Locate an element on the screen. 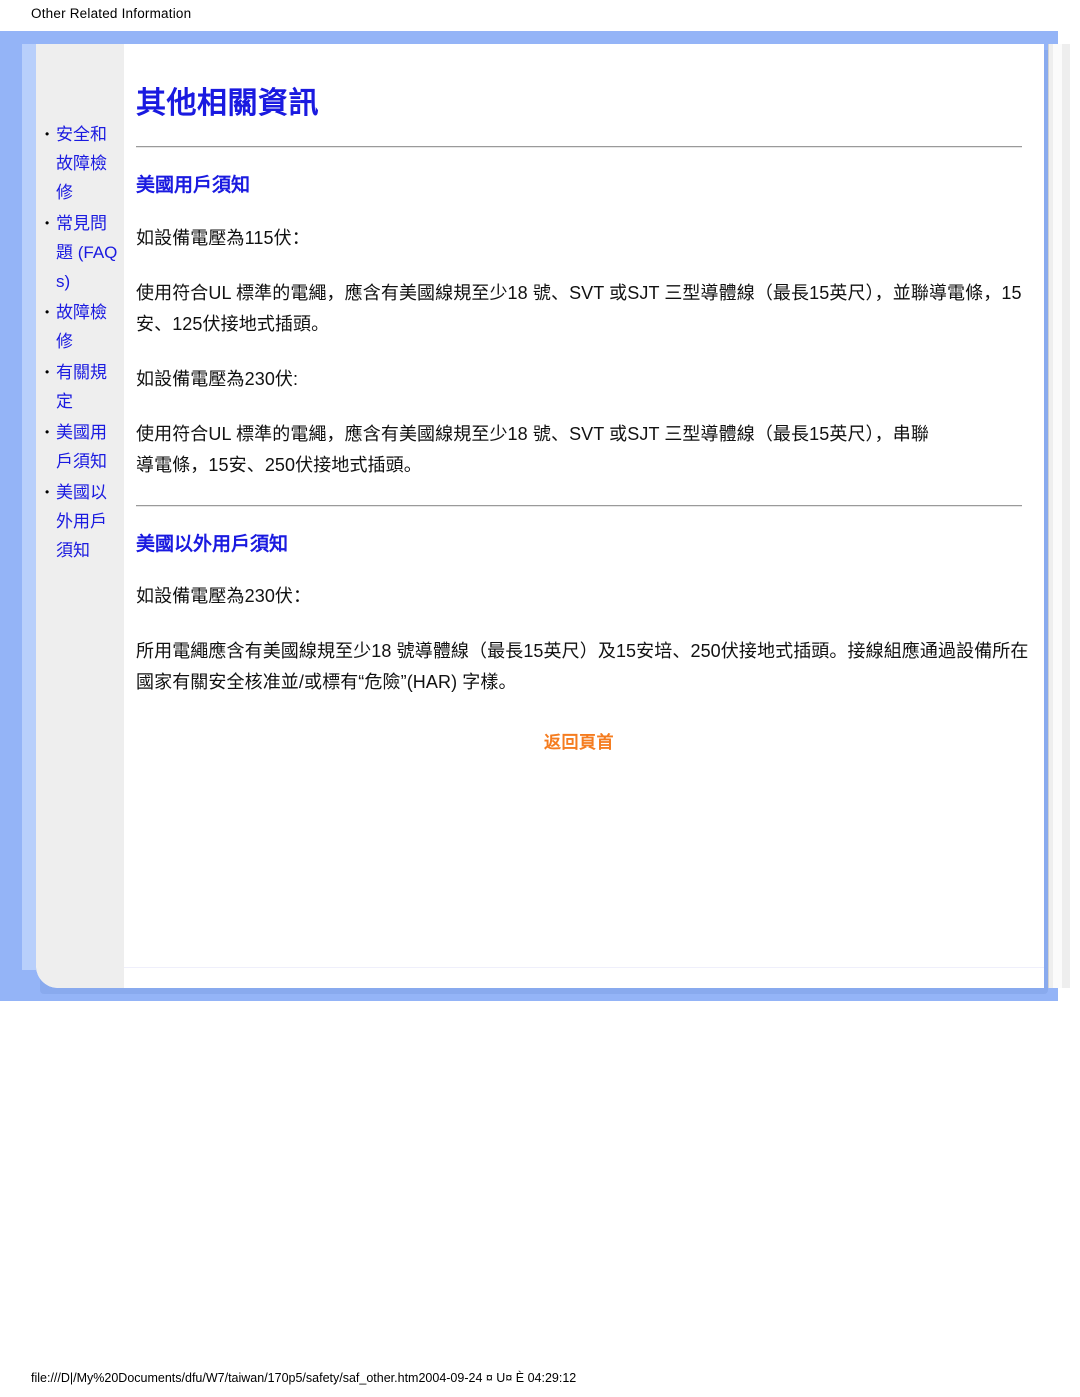  scrollbar-thumb is located at coordinates (1057, 516).